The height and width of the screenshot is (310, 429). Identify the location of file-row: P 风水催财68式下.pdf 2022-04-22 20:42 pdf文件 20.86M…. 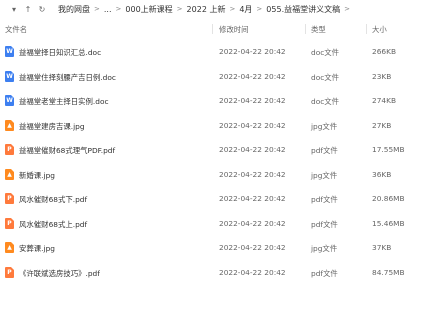
(214, 199).